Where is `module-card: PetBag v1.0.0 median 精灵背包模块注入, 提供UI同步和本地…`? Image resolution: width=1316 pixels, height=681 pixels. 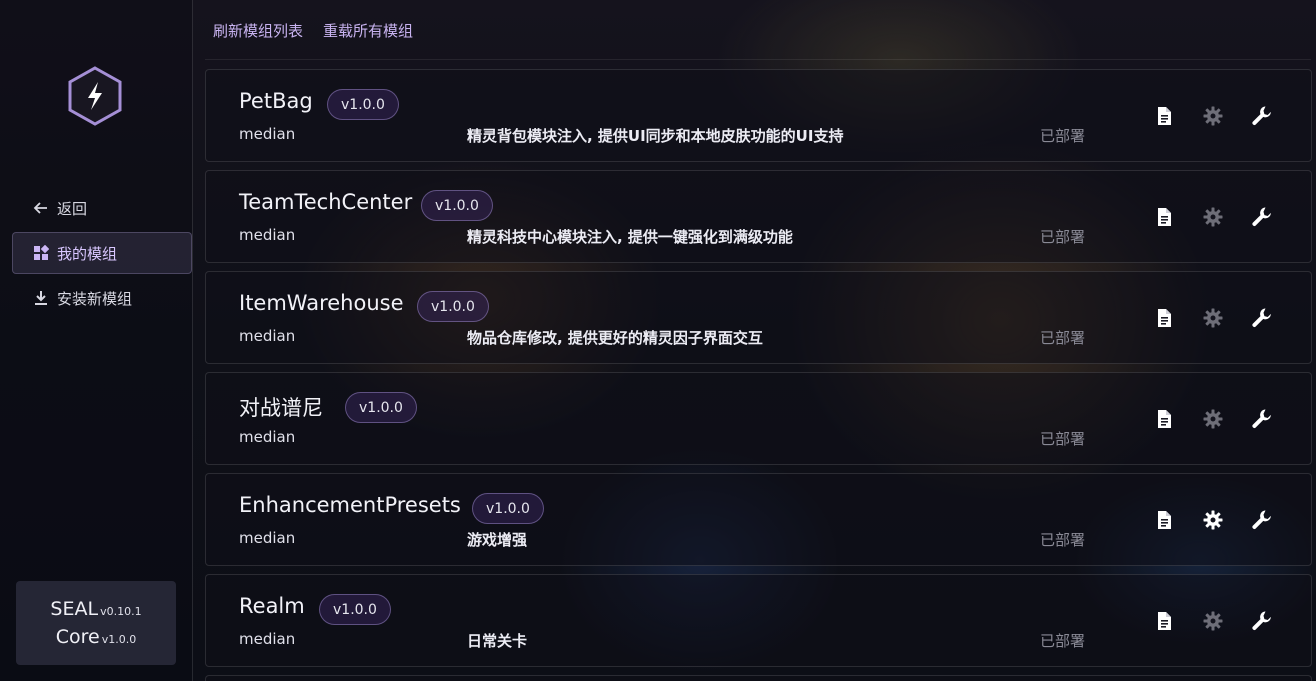
module-card: PetBag v1.0.0 median 精灵背包模块注入, 提供UI同步和本地… is located at coordinates (758, 115).